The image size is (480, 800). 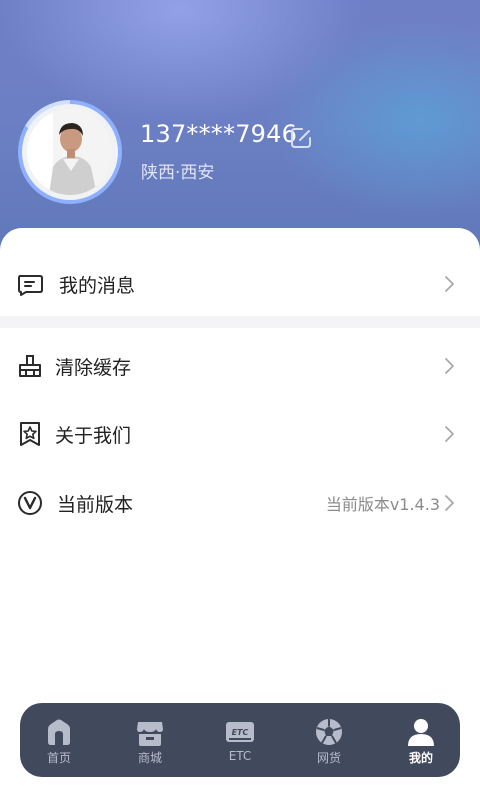 I want to click on tab-label-etc: ETC, so click(x=240, y=756).